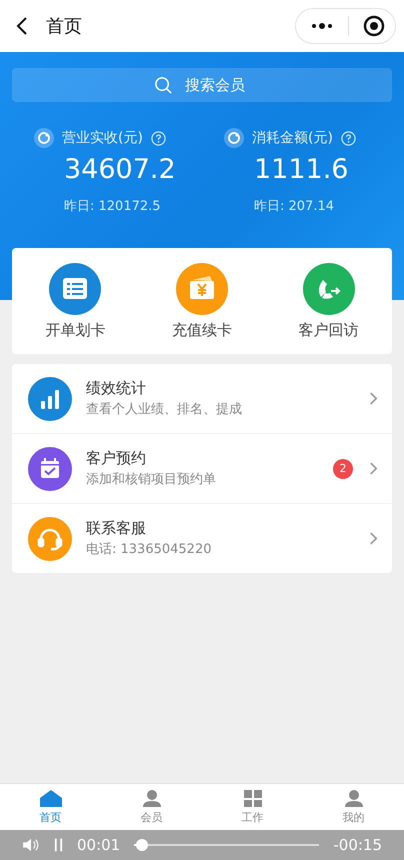 The image size is (404, 860). Describe the element at coordinates (75, 301) in the screenshot. I see `quick-action: 开单划卡` at that location.